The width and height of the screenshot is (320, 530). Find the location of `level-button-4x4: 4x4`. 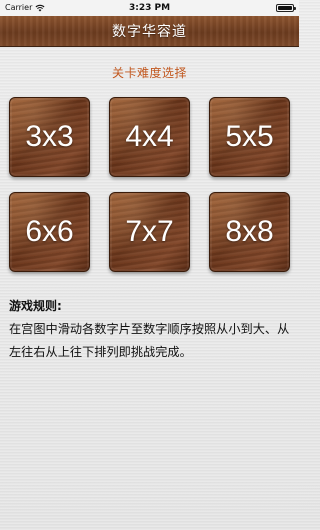

level-button-4x4: 4x4 is located at coordinates (149, 137).